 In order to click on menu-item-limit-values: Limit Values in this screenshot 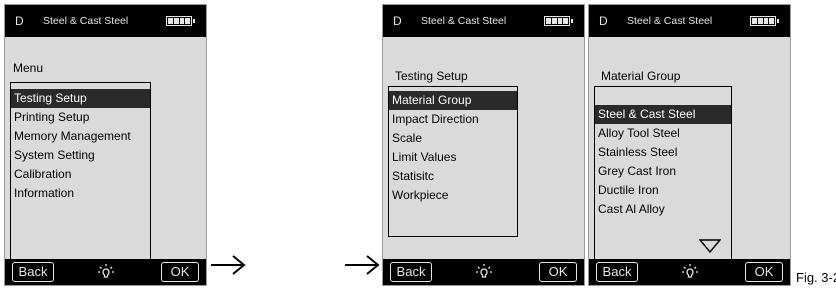, I will do `click(453, 157)`.